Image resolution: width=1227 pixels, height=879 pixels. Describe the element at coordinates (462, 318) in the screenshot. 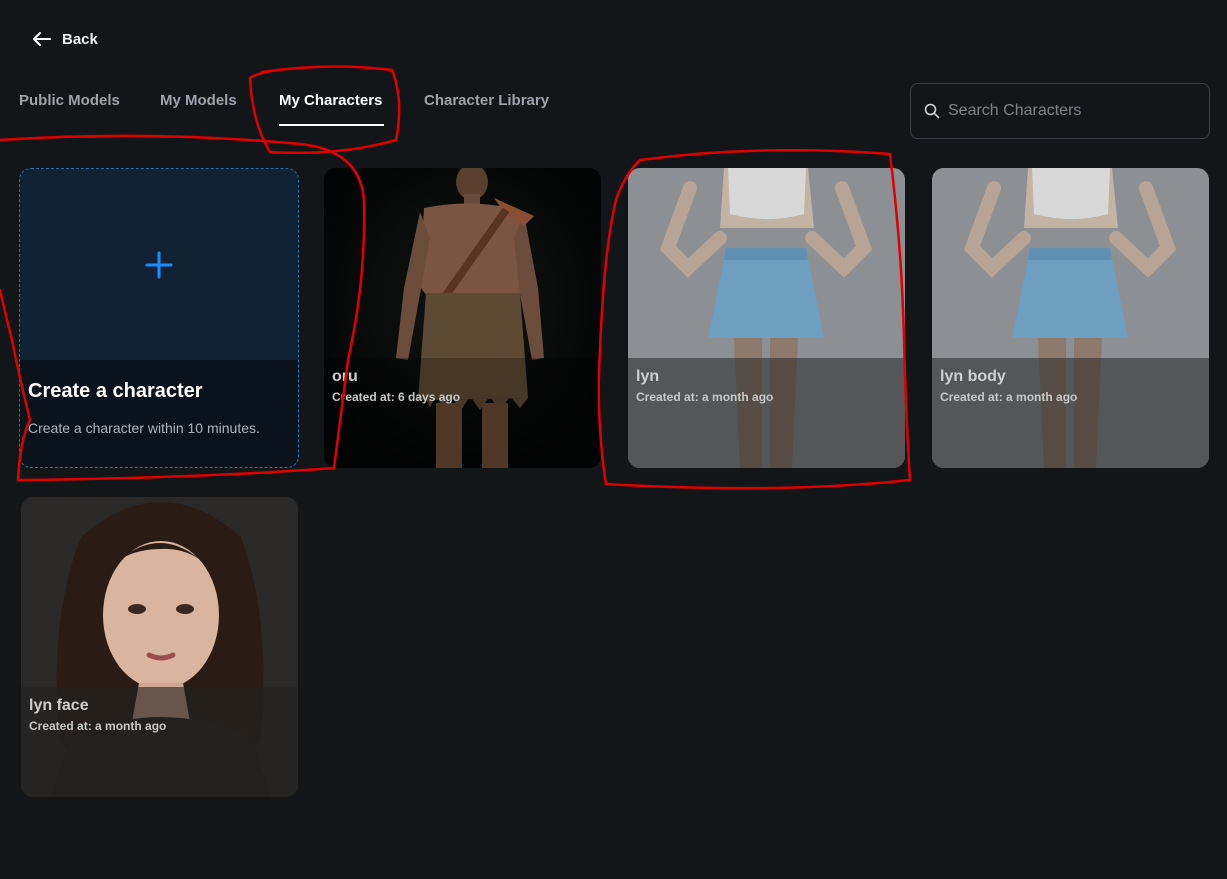

I see `character-card-oru: oru Created at: 6 days ago` at that location.